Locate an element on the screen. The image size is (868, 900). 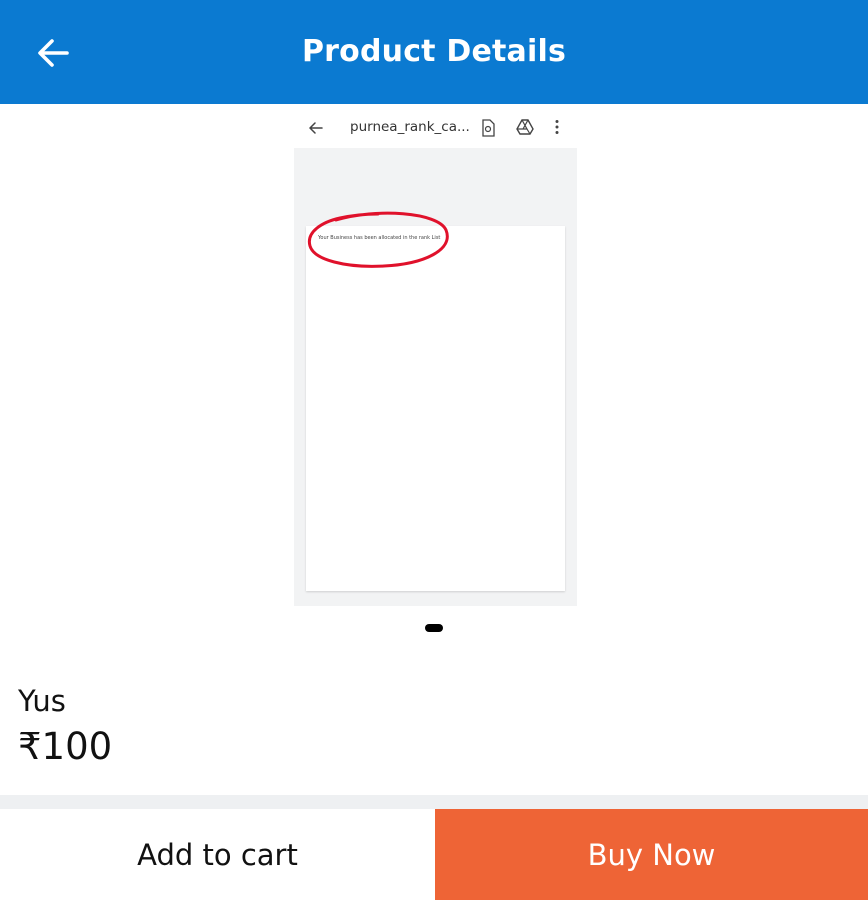
drive-icon is located at coordinates (525, 127).